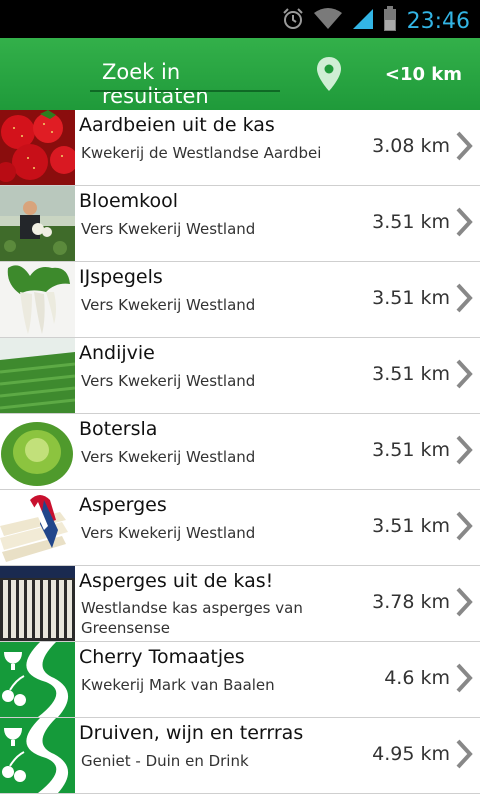 Image resolution: width=480 pixels, height=800 pixels. Describe the element at coordinates (363, 21) in the screenshot. I see `signal-icon` at that location.